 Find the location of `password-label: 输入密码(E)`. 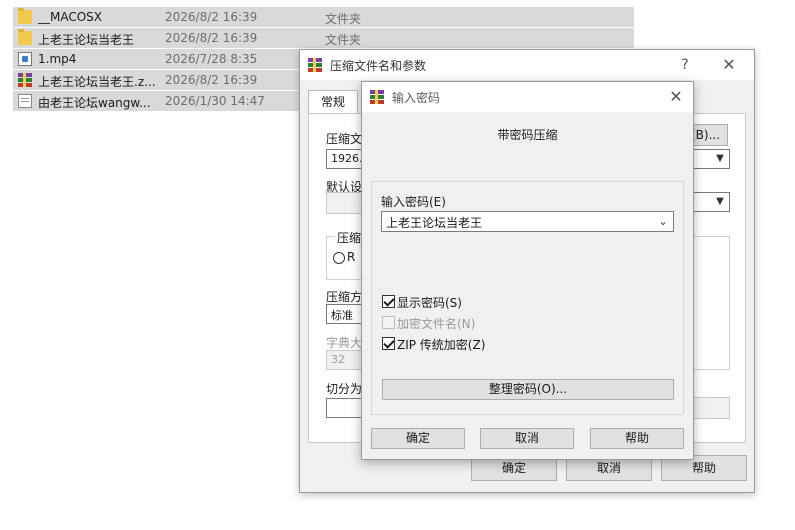

password-label: 输入密码(E) is located at coordinates (413, 202).